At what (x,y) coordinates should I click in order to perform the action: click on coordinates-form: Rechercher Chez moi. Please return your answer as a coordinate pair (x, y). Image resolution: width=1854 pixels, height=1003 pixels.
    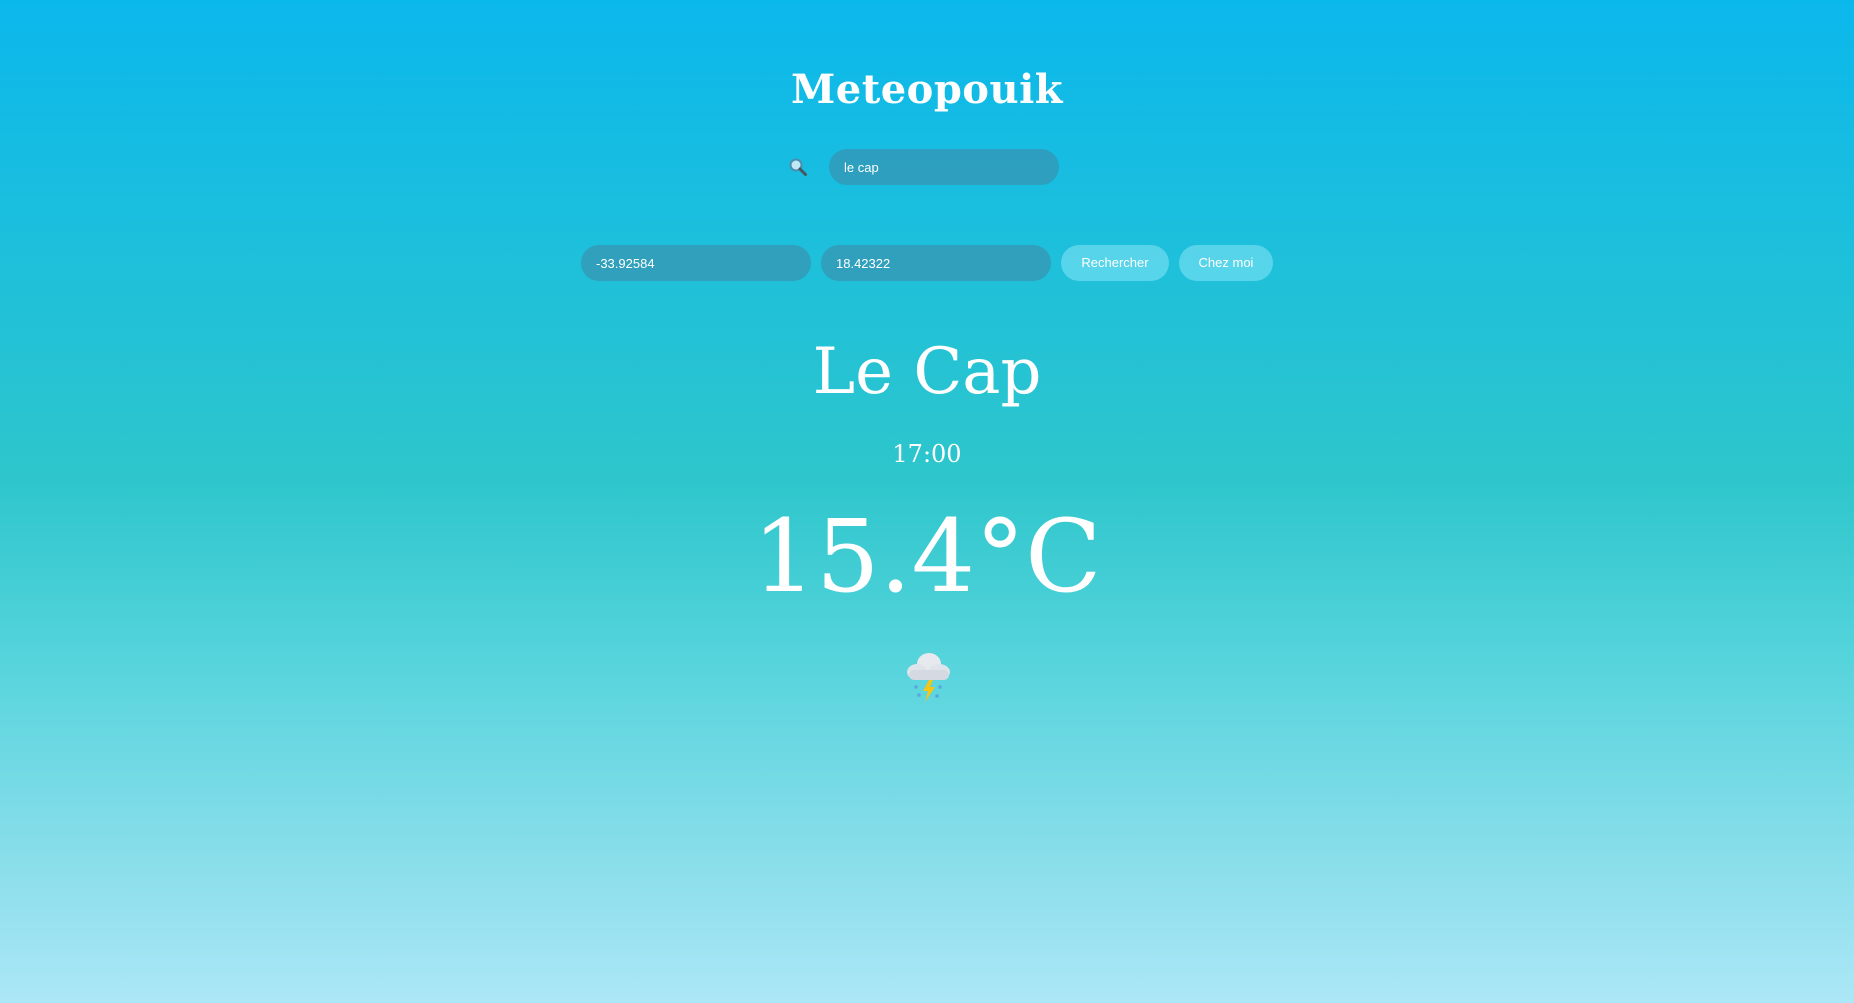
    Looking at the image, I should click on (927, 263).